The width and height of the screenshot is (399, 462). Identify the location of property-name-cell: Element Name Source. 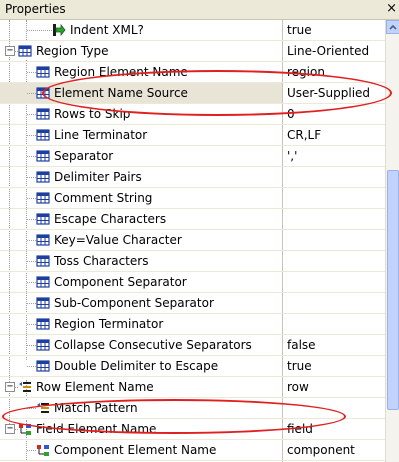
(141, 93).